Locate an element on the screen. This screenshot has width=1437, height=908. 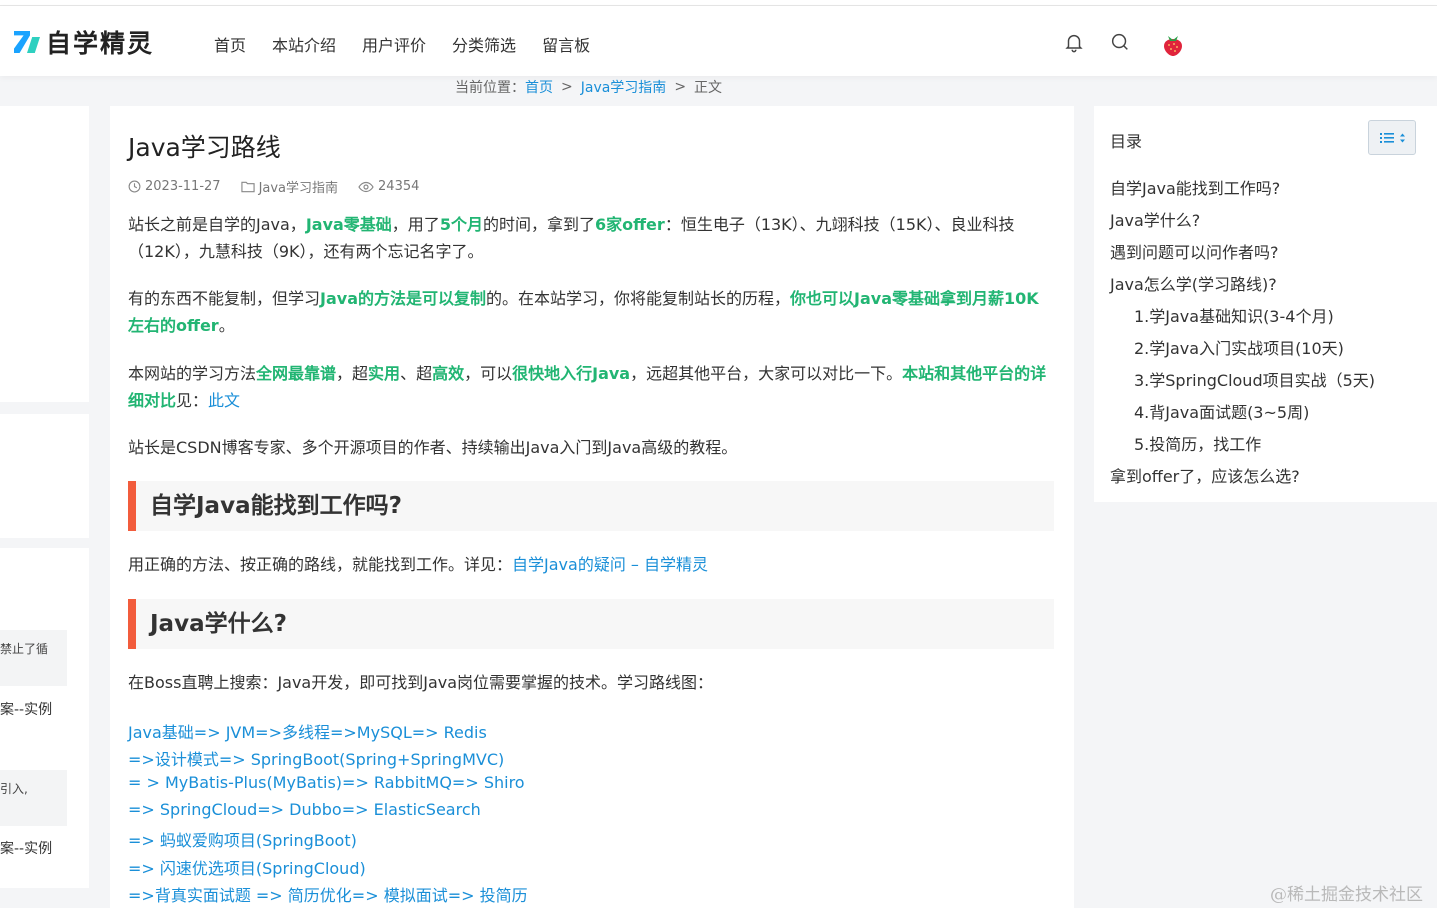
toc-toggle-button is located at coordinates (1392, 137).